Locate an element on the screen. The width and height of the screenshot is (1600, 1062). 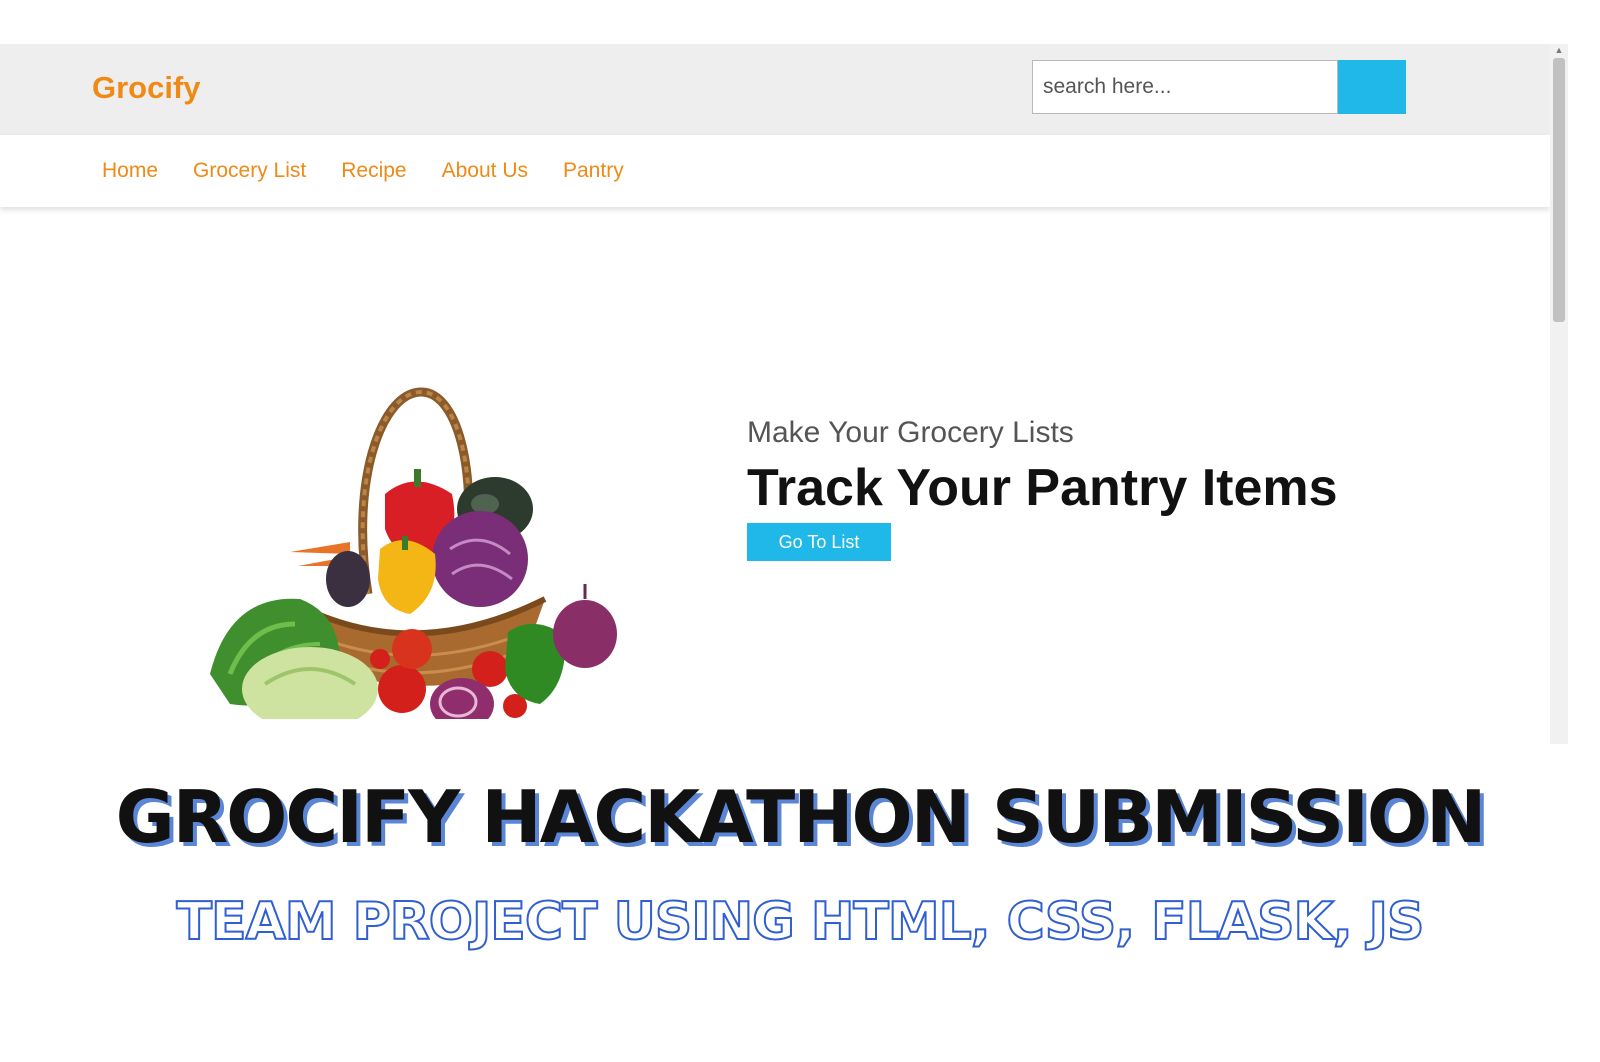
search-button is located at coordinates (1372, 87).